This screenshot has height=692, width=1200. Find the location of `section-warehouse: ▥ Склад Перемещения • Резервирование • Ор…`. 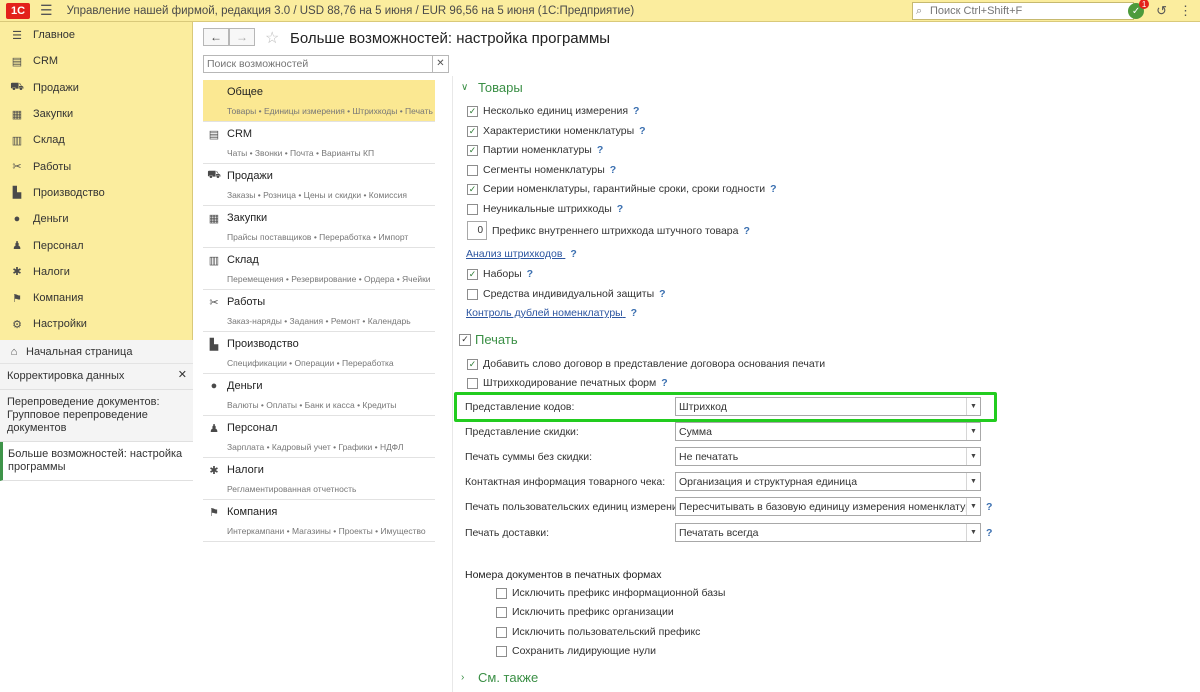

section-warehouse: ▥ Склад Перемещения • Резервирование • Ор… is located at coordinates (319, 269).